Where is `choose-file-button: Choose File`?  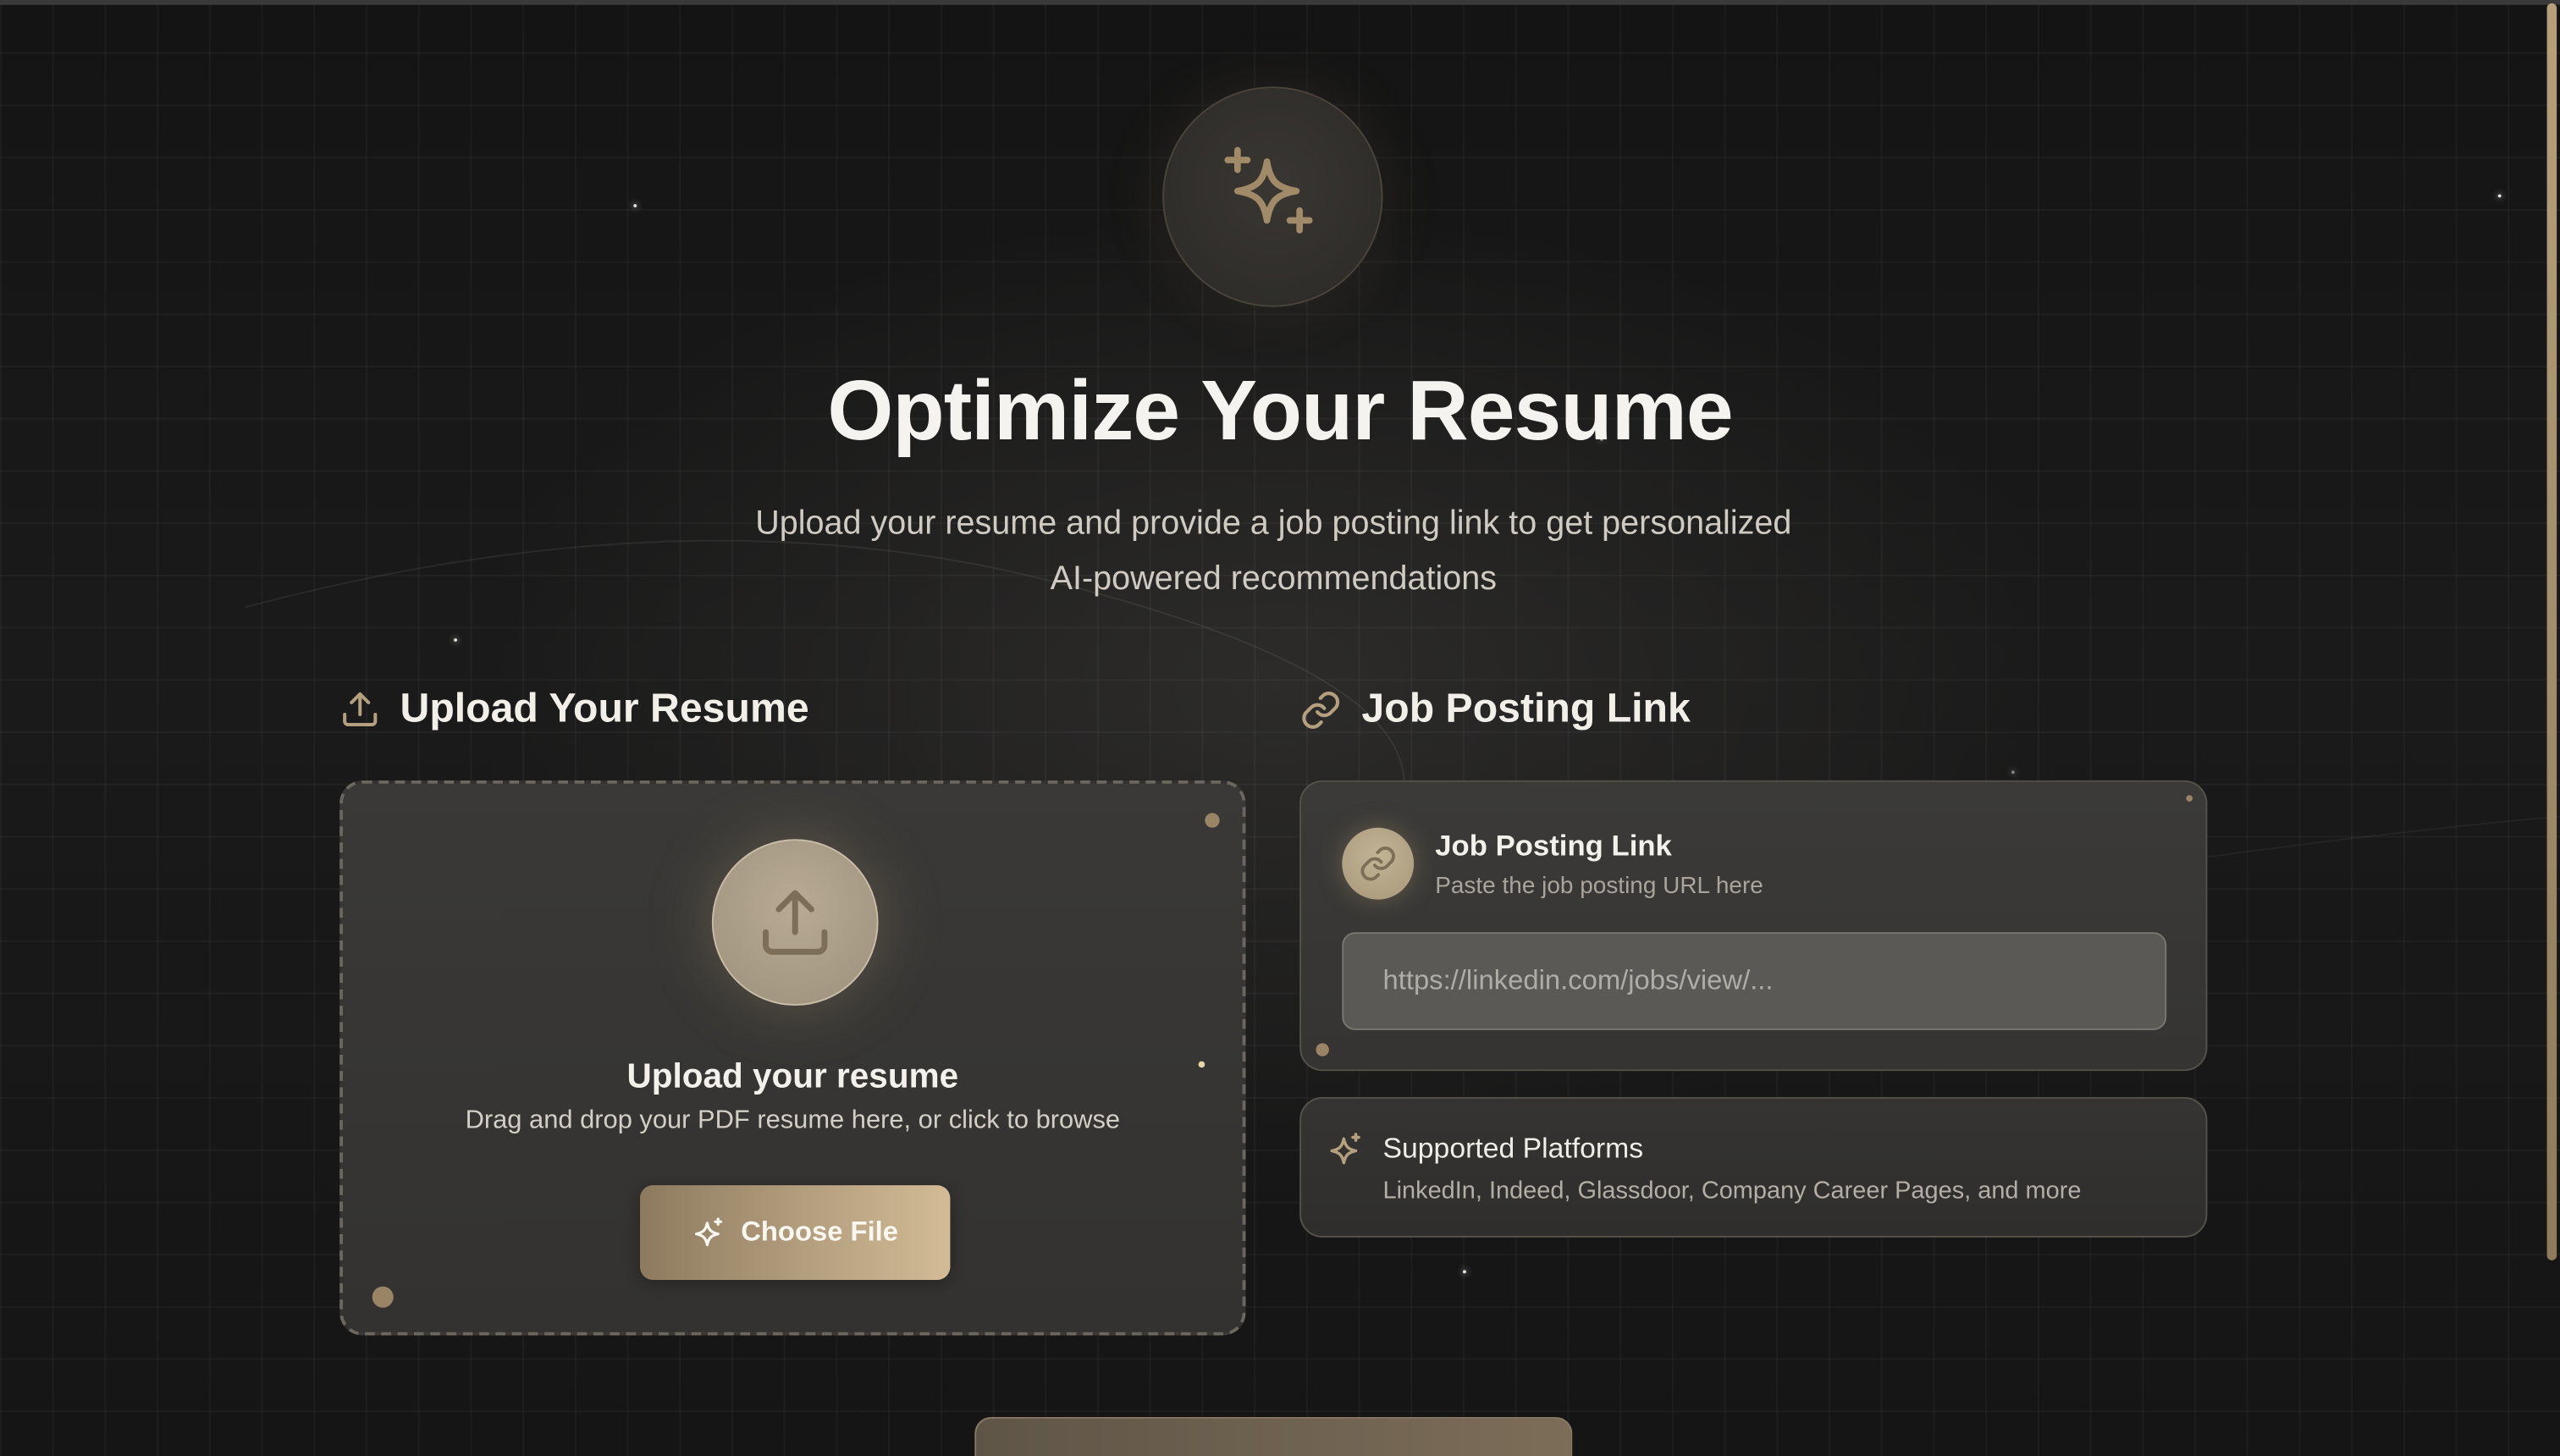 choose-file-button: Choose File is located at coordinates (795, 1233).